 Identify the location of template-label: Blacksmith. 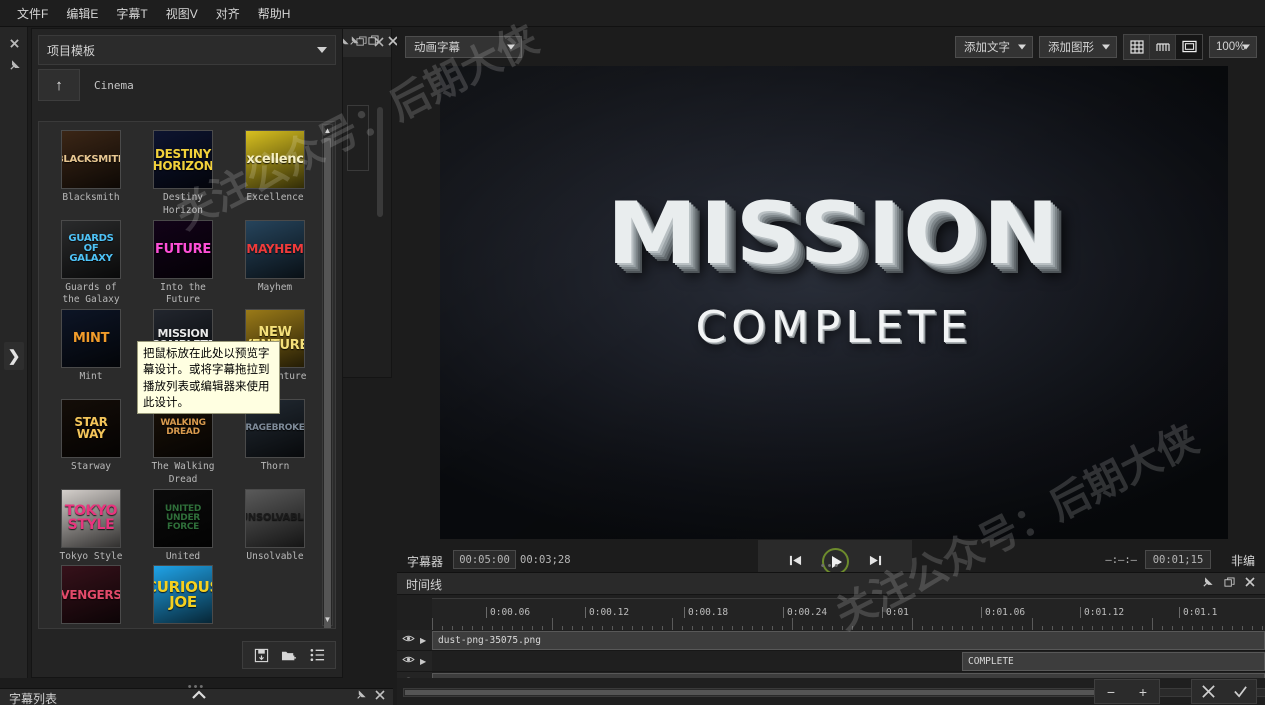
(91, 197).